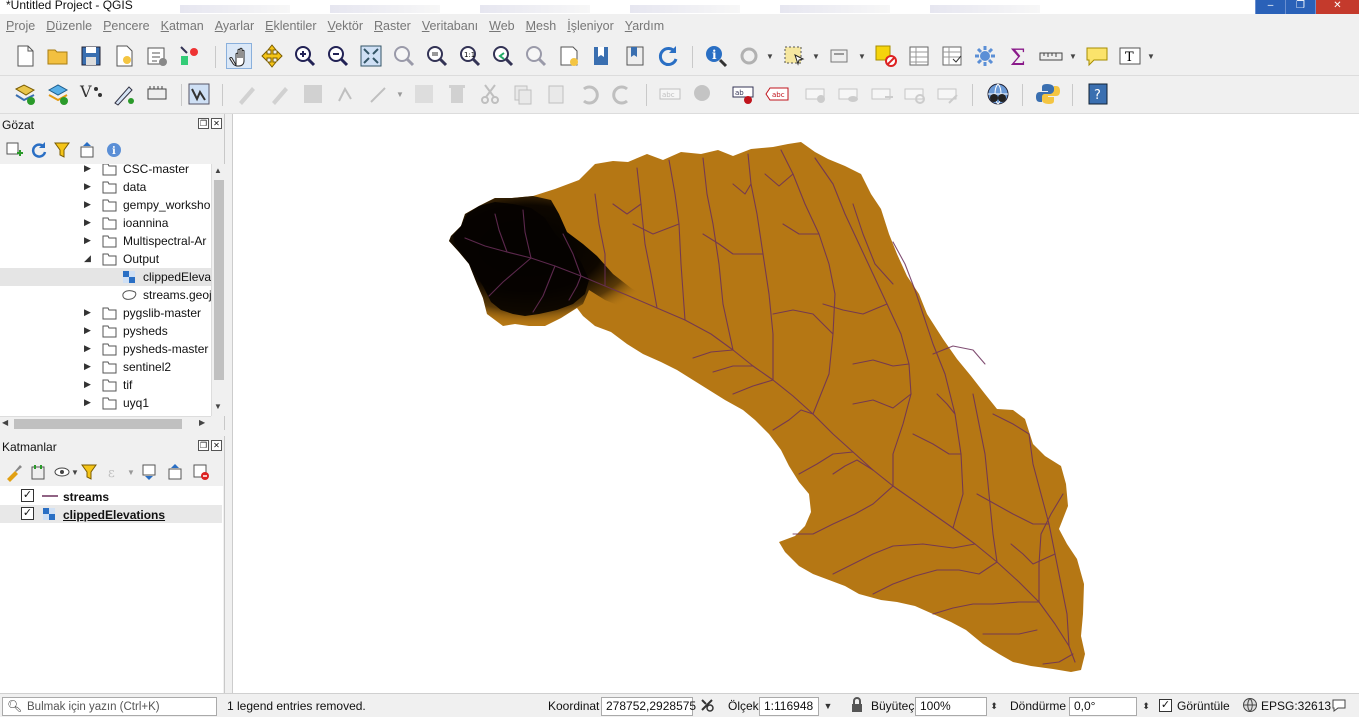  Describe the element at coordinates (919, 56) in the screenshot. I see `open-attribute-table-icon` at that location.